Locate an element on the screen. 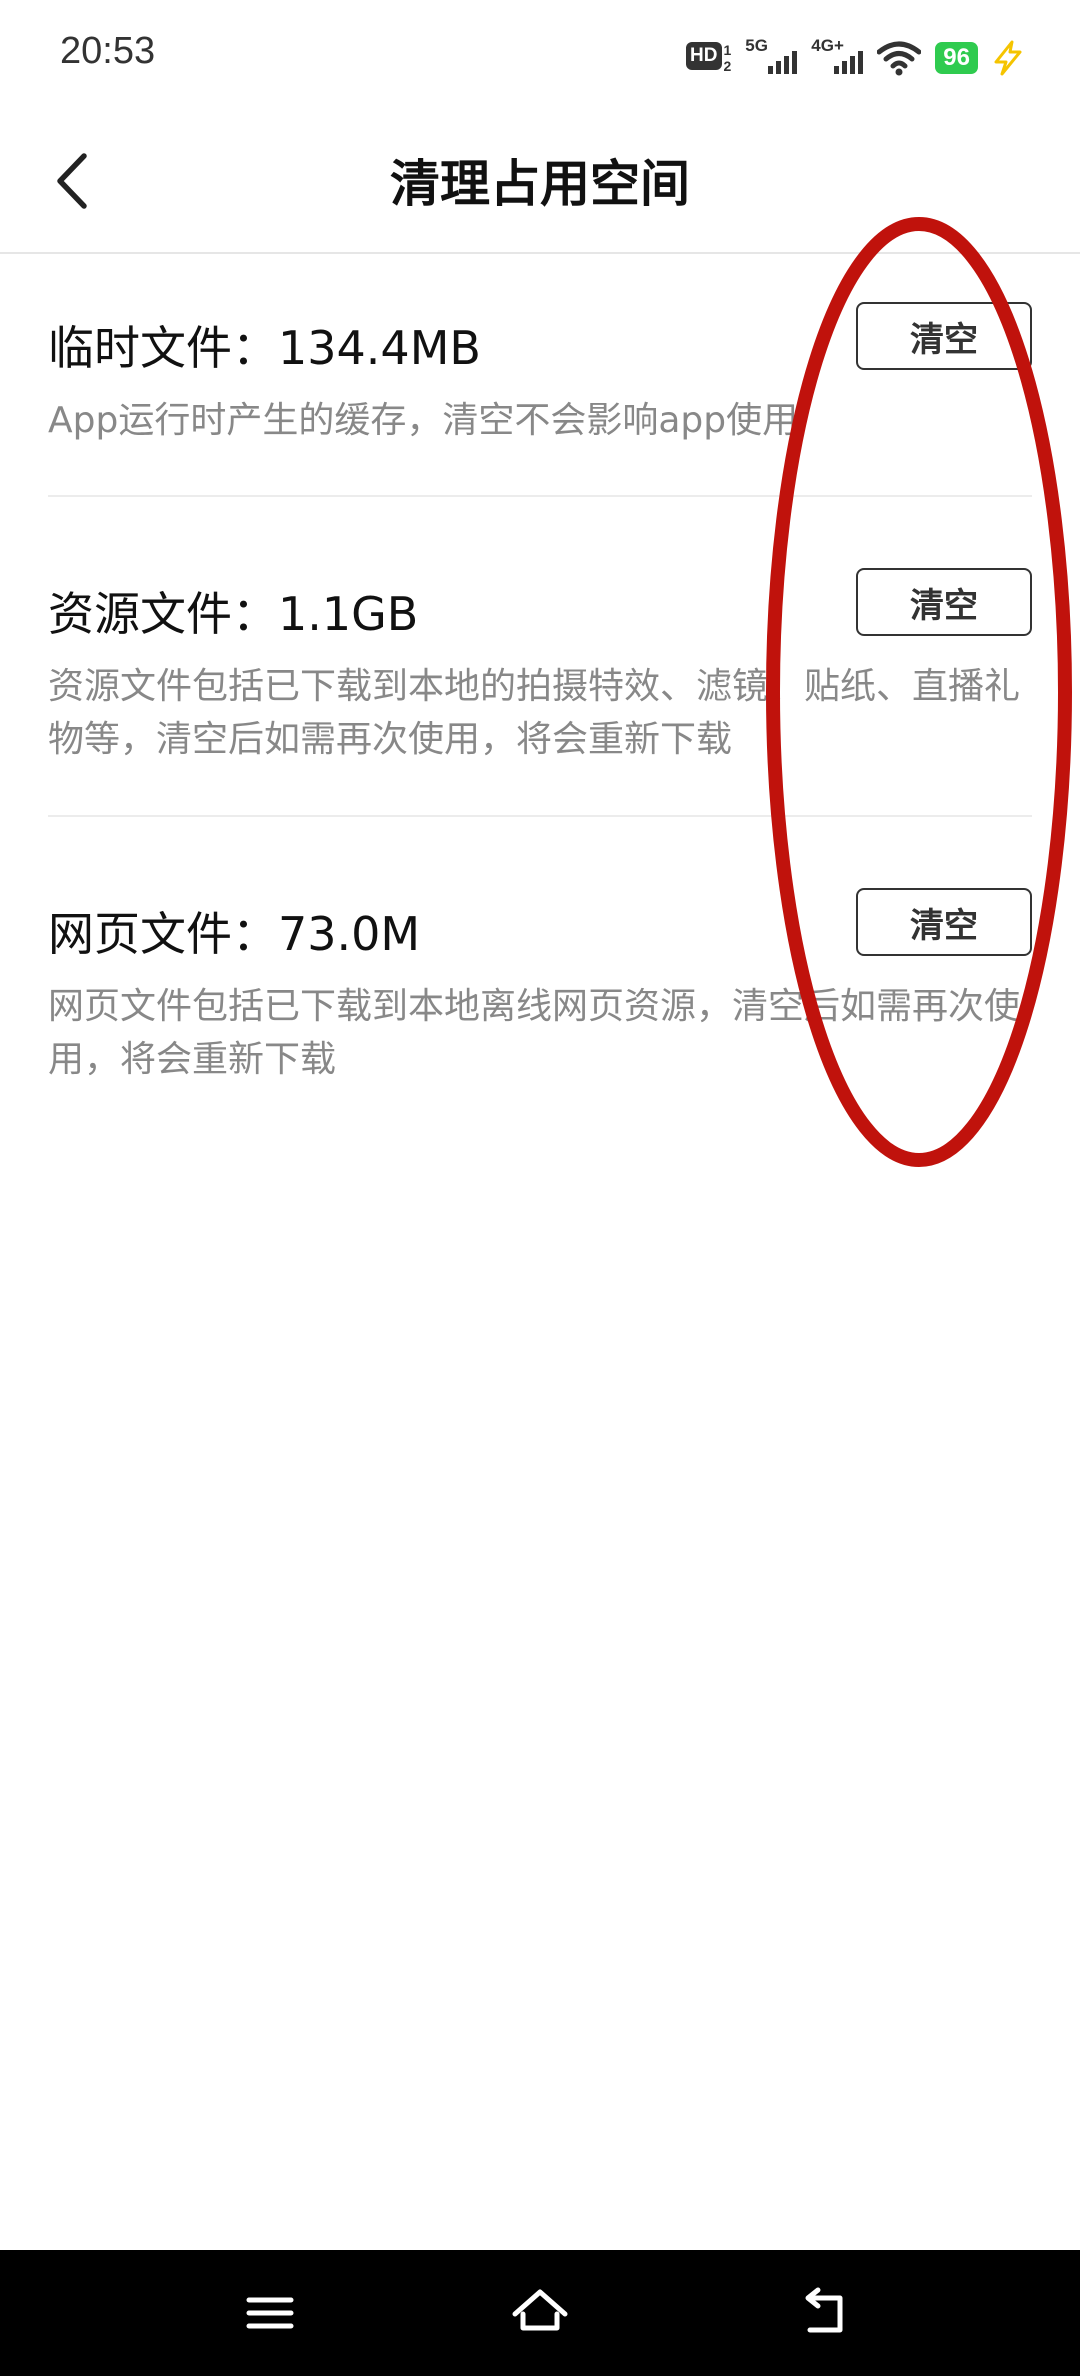  wifi-icon is located at coordinates (899, 58).